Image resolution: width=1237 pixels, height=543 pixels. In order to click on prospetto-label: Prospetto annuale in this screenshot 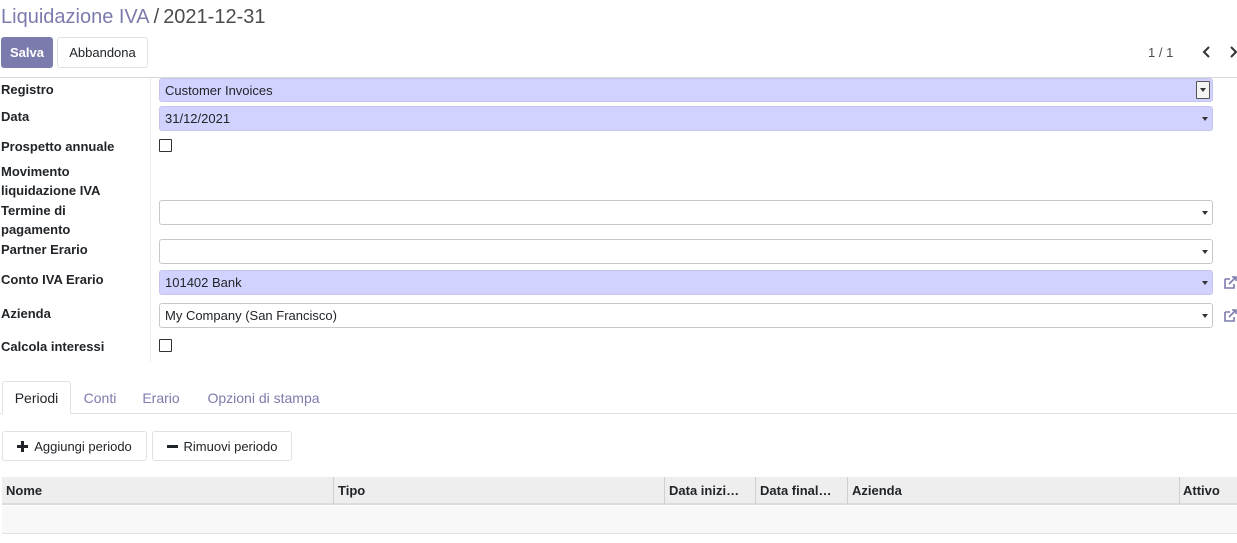, I will do `click(58, 146)`.